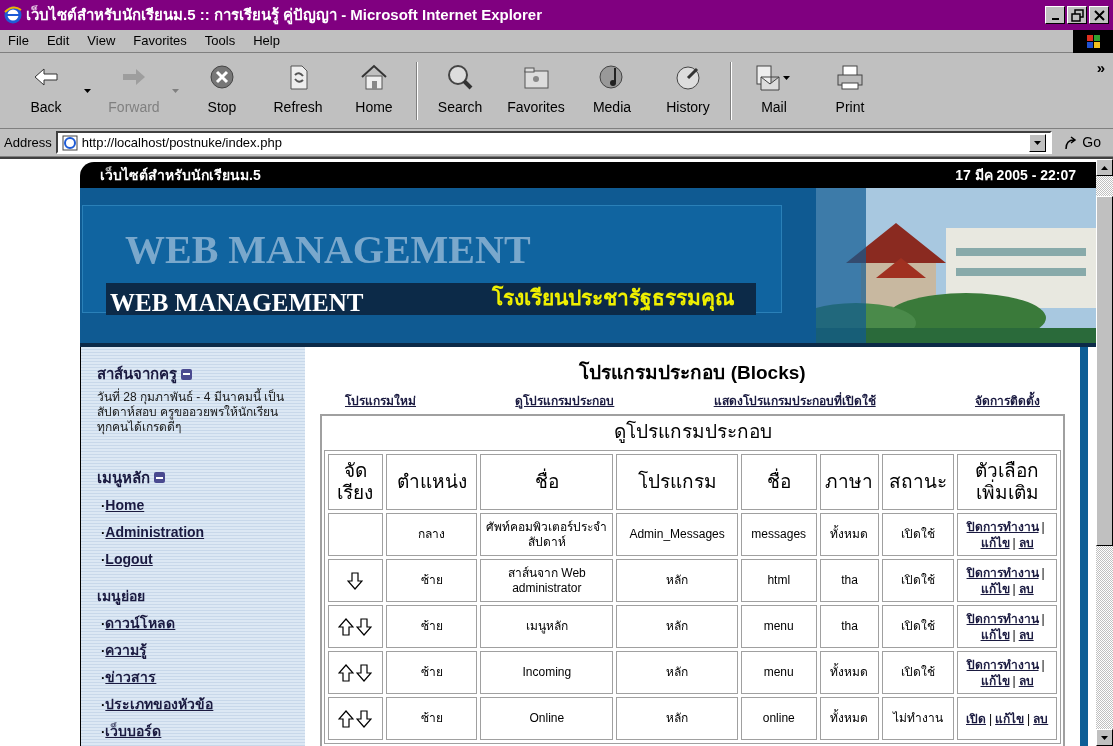 The height and width of the screenshot is (746, 1113). I want to click on toolbar-button: Back, so click(46, 90).